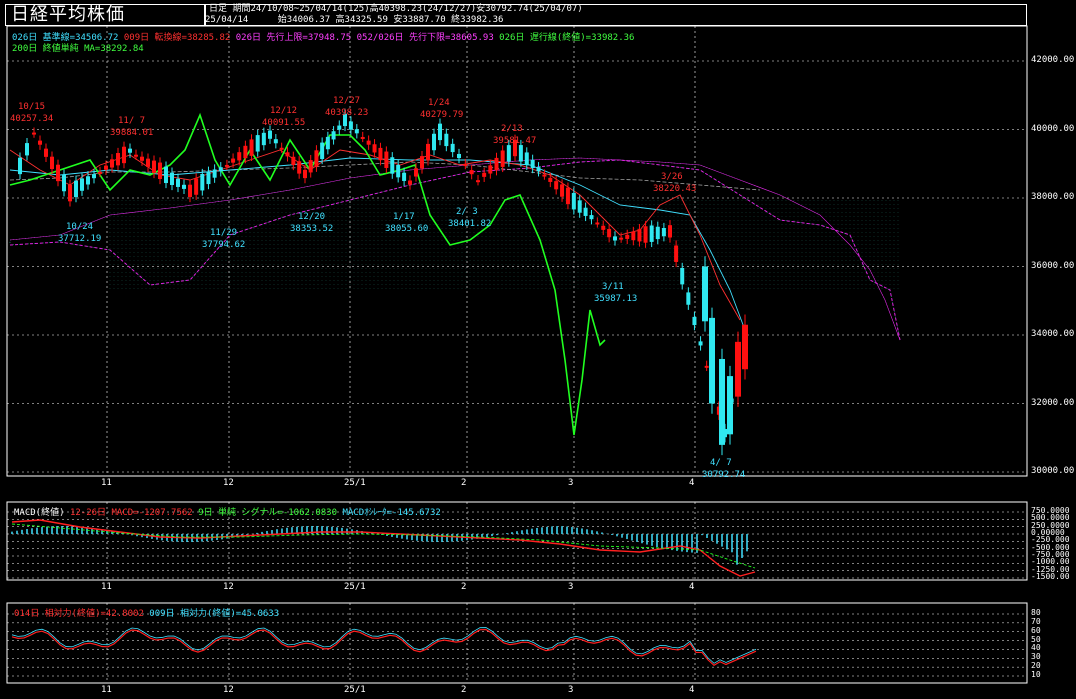  I want to click on annotation-value: 37794.62, so click(224, 245).